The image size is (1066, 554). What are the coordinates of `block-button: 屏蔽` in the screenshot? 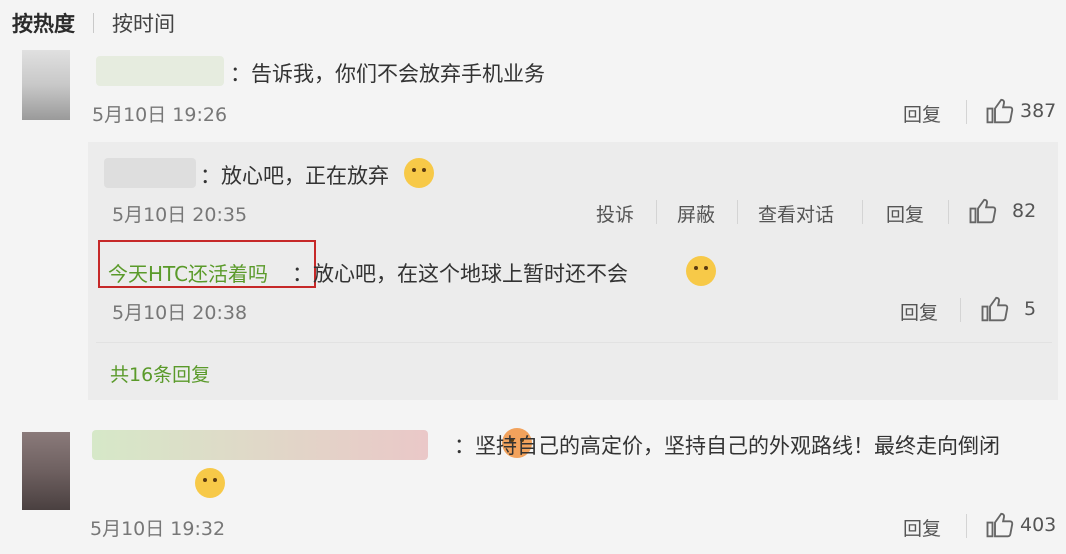 It's located at (696, 213).